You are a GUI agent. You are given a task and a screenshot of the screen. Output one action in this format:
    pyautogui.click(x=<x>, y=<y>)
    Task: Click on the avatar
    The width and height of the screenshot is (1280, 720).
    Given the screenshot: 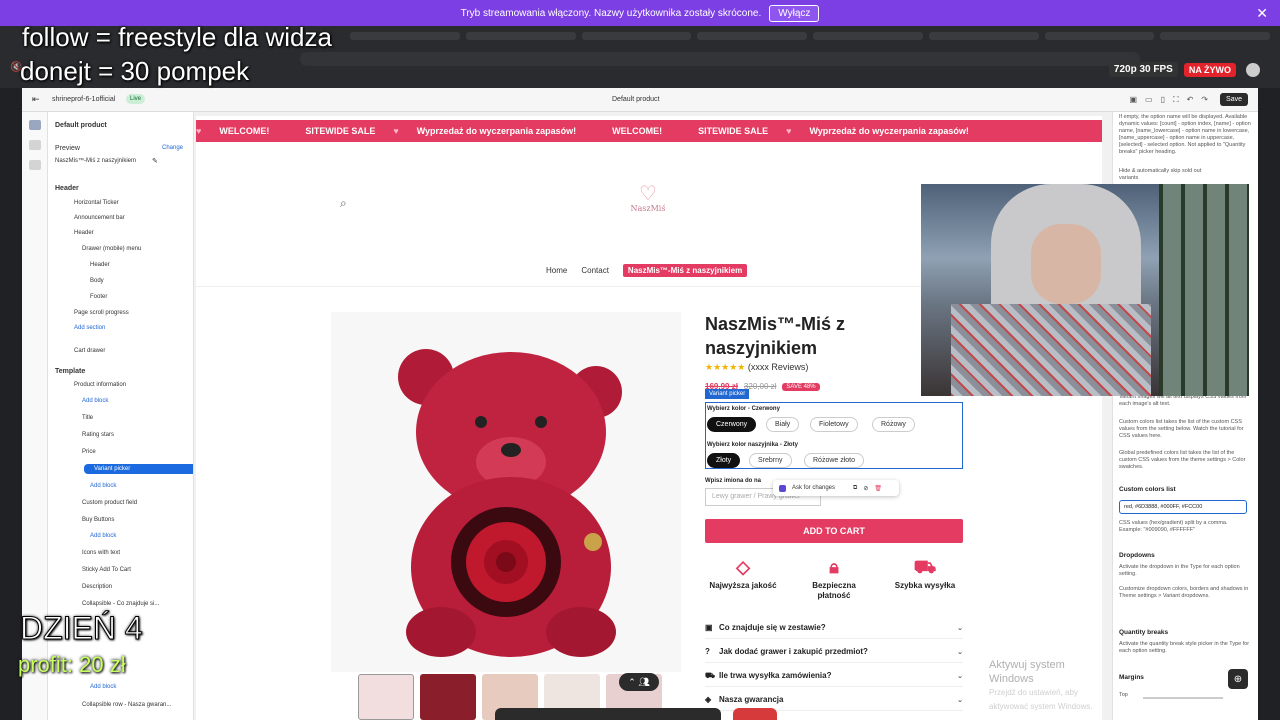 What is the action you would take?
    pyautogui.click(x=1253, y=69)
    